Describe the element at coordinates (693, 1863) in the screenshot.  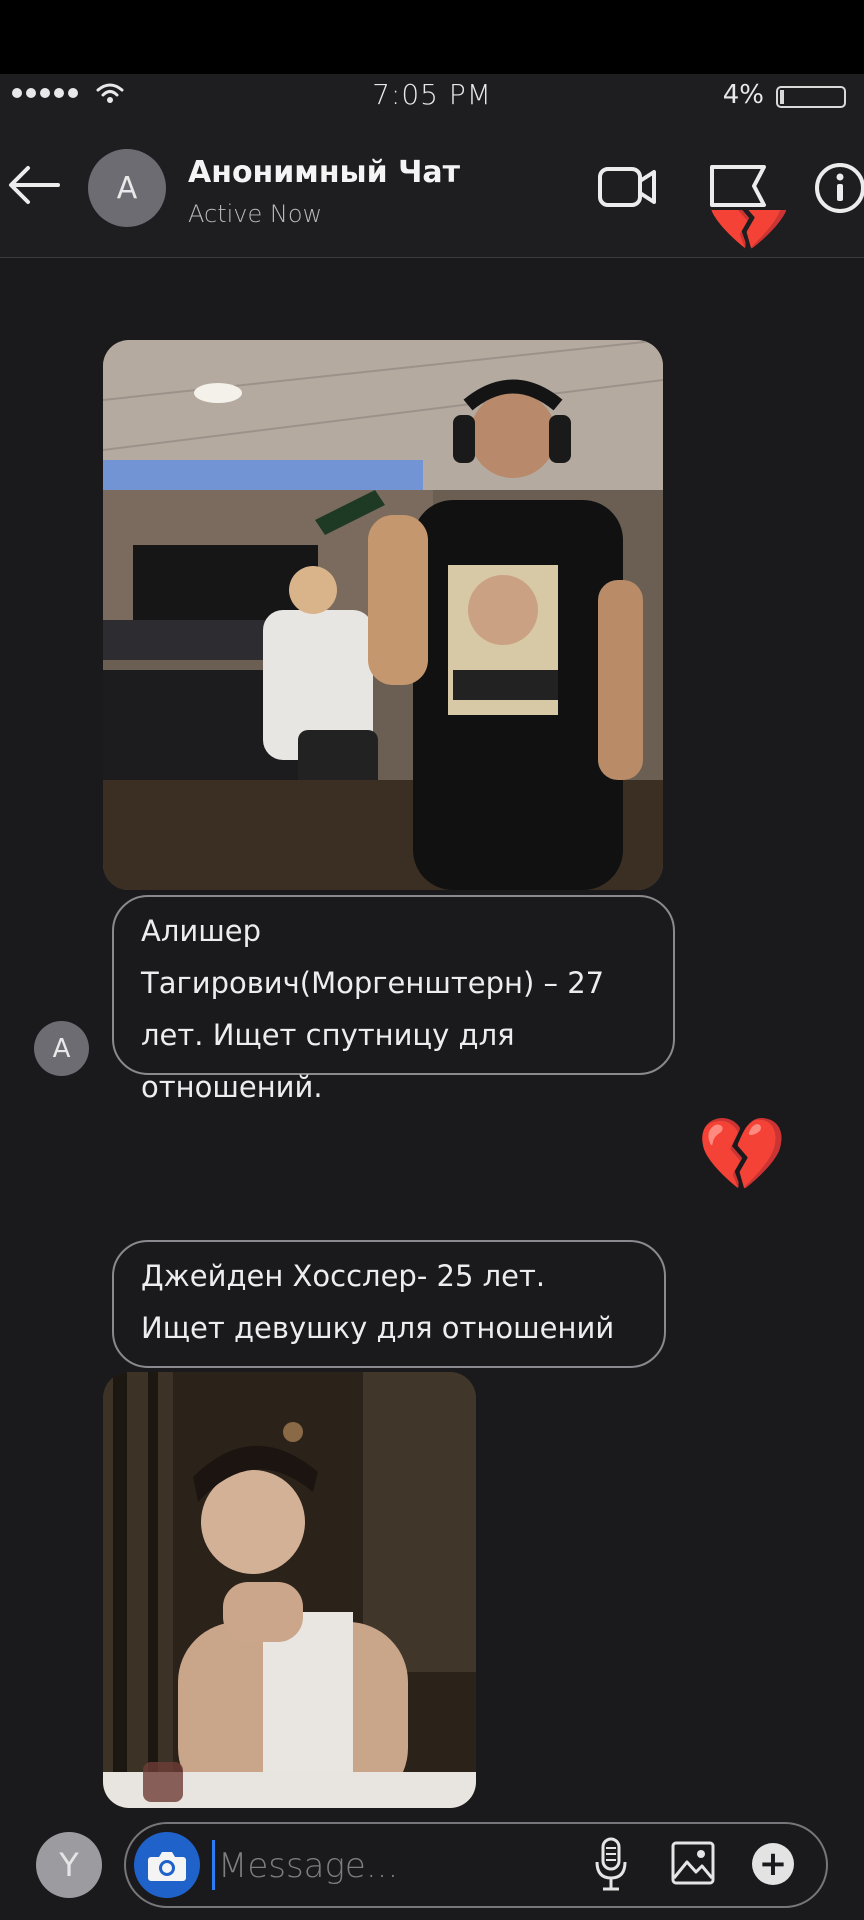
I see `image-icon` at that location.